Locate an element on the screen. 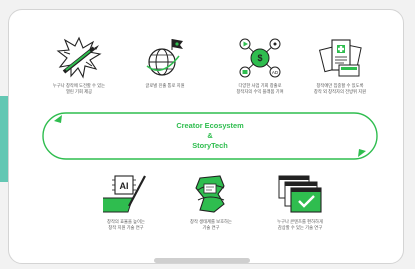 Image resolution: width=415 pixels, height=269 pixels. caption-content-viewing: 누구나 콘텐츠를 편하하게 감상할 수 있는 기술 연구 is located at coordinates (300, 224).